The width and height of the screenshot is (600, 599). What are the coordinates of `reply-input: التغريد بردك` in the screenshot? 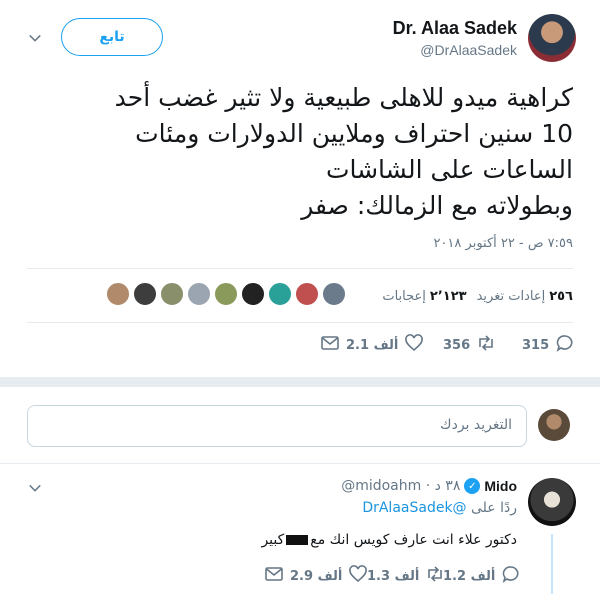 It's located at (277, 426).